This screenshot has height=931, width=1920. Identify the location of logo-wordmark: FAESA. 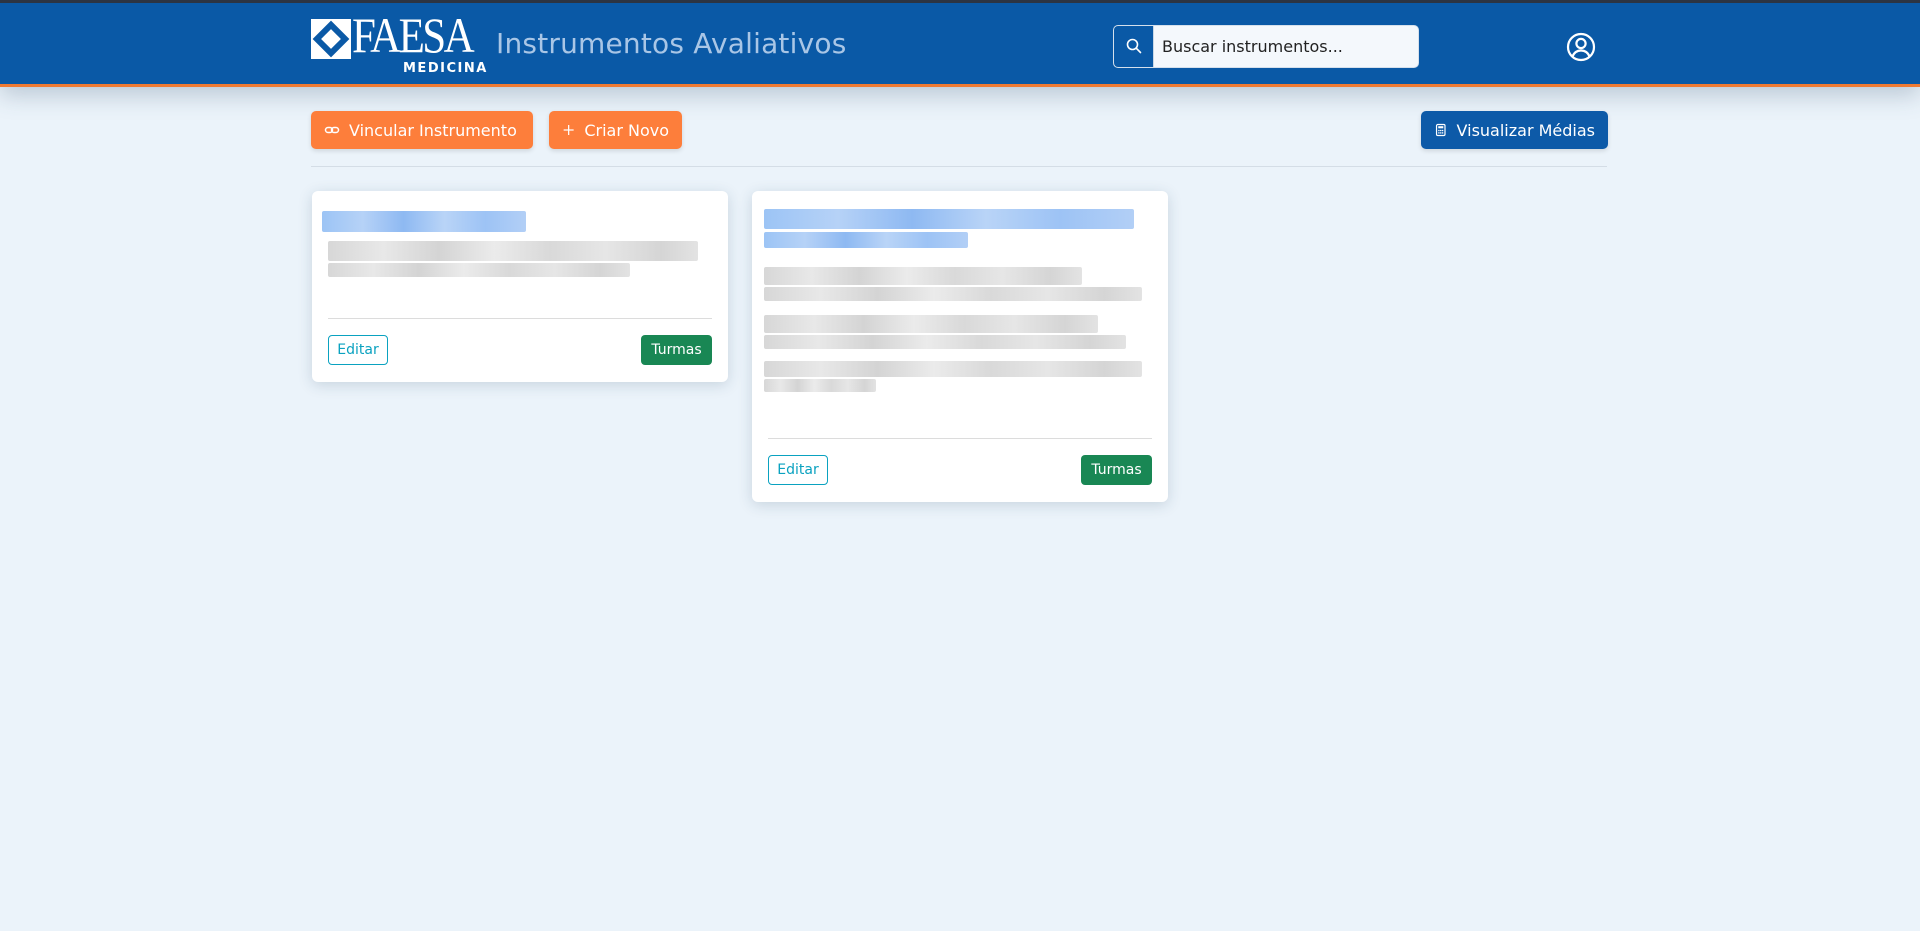
(413, 35).